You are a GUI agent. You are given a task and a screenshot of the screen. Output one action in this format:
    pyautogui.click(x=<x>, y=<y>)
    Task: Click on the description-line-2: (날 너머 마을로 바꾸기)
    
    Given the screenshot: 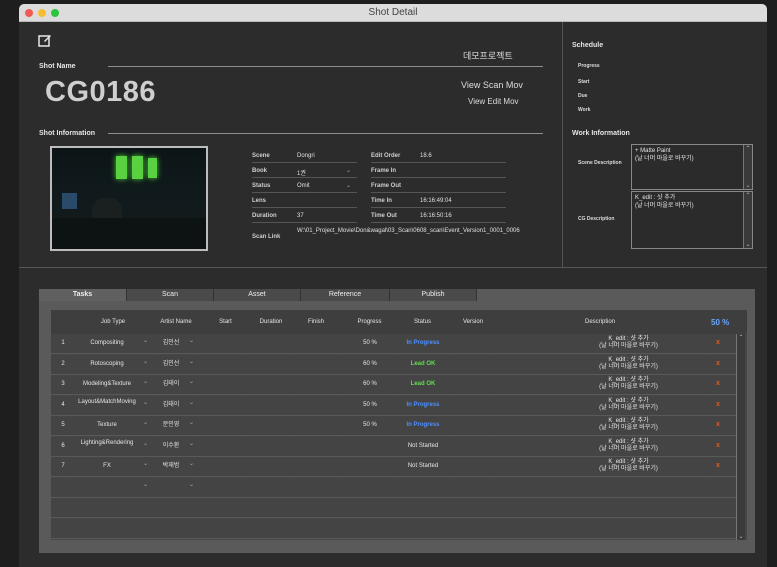 What is the action you would take?
    pyautogui.click(x=628, y=448)
    